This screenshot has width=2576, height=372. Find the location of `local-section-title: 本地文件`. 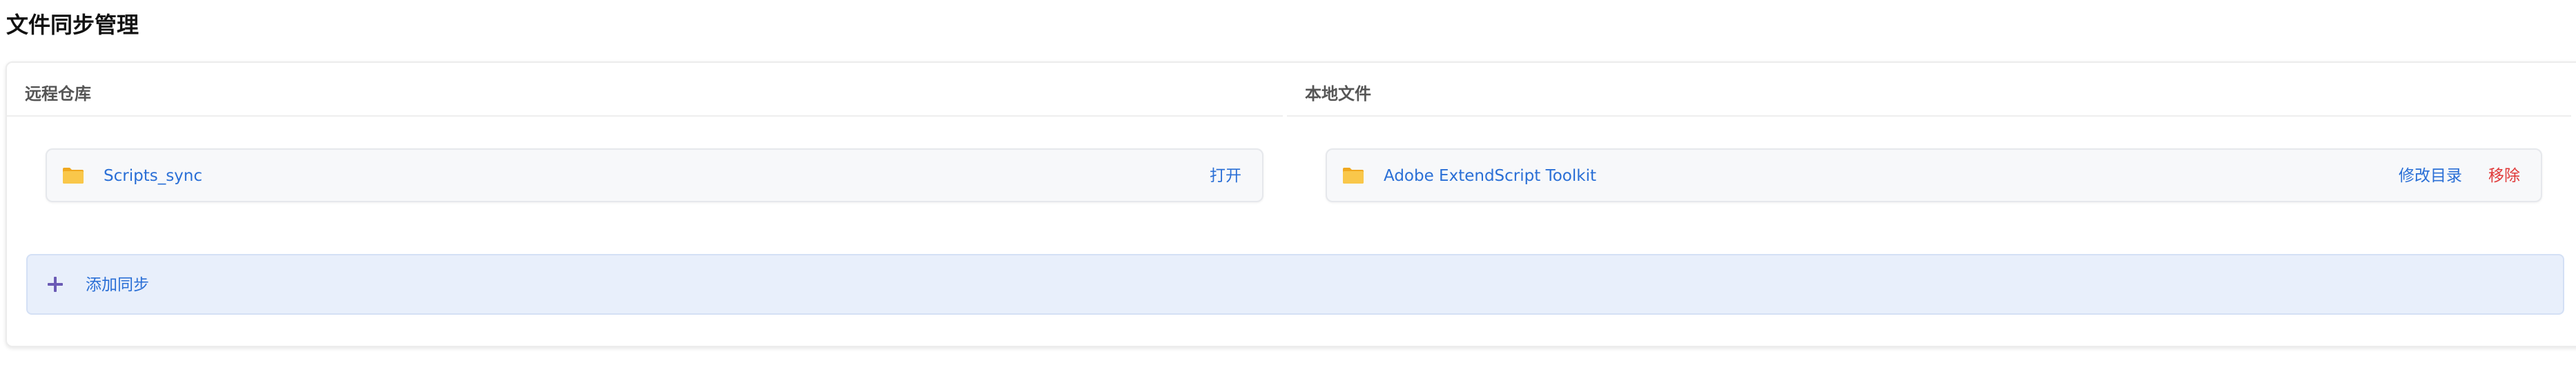

local-section-title: 本地文件 is located at coordinates (1338, 94).